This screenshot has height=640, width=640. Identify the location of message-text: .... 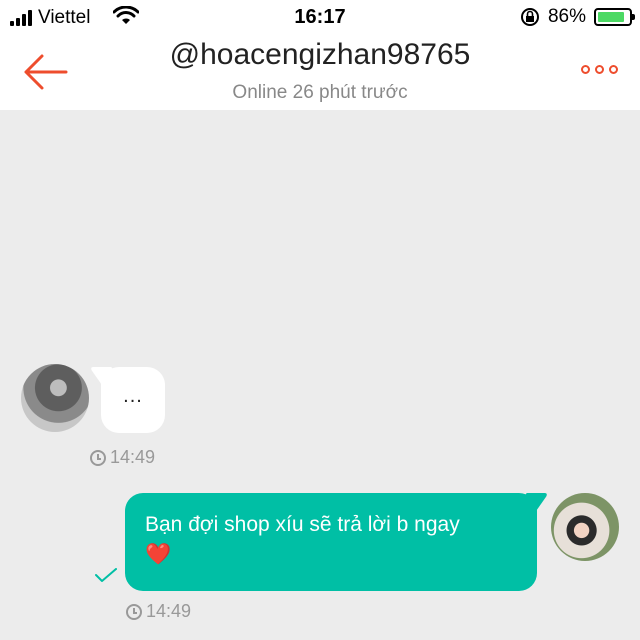
(133, 396).